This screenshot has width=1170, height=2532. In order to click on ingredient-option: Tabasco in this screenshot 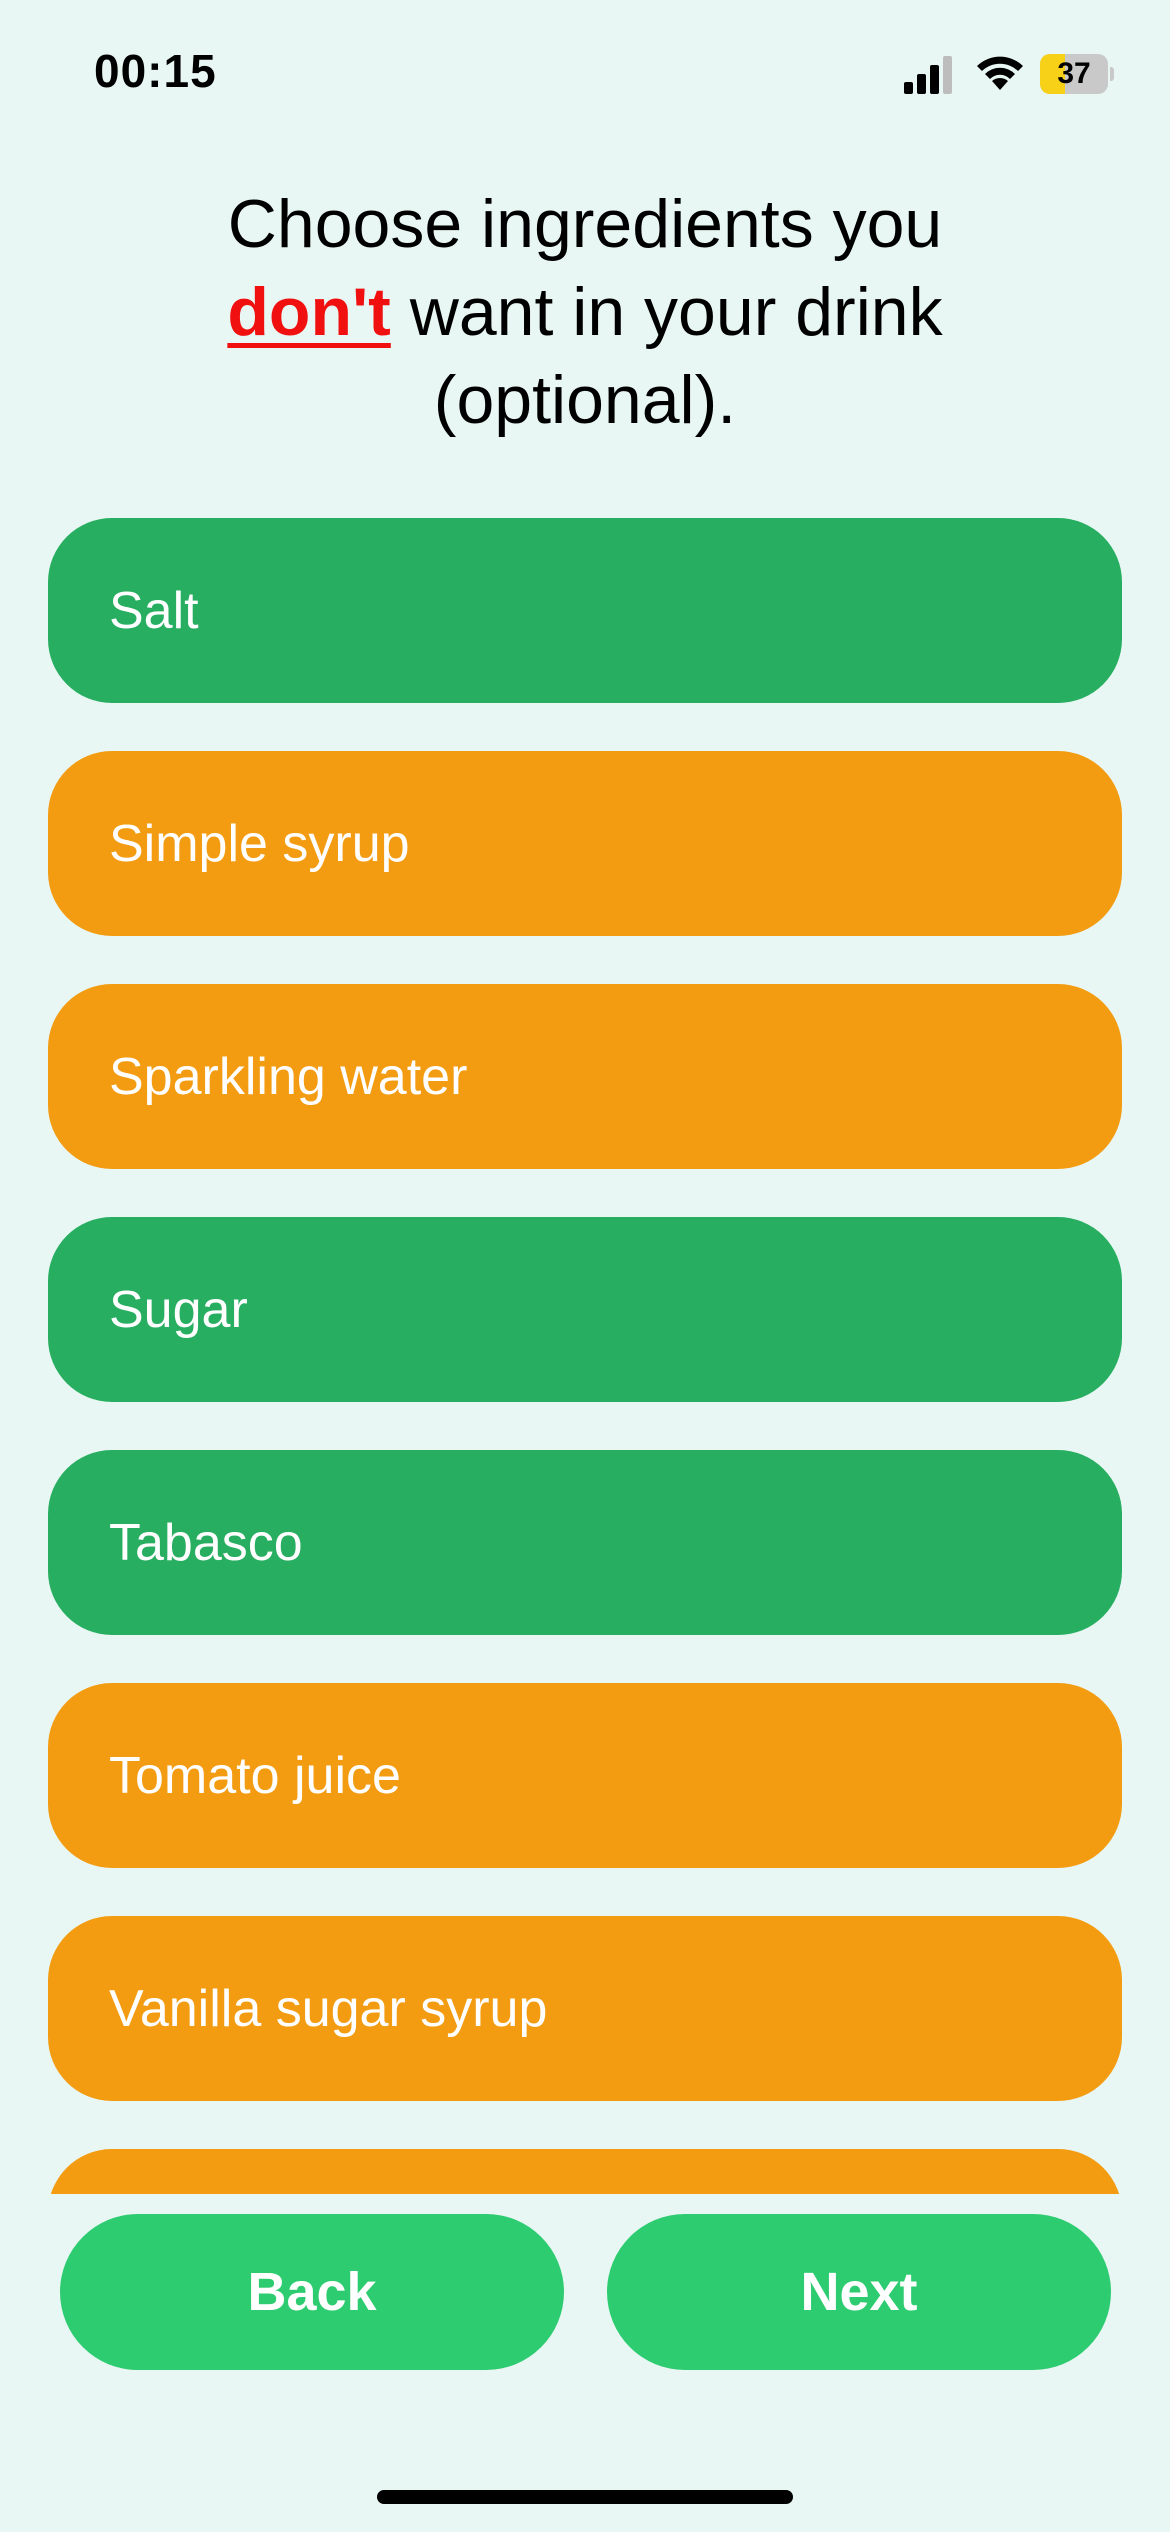, I will do `click(585, 1542)`.